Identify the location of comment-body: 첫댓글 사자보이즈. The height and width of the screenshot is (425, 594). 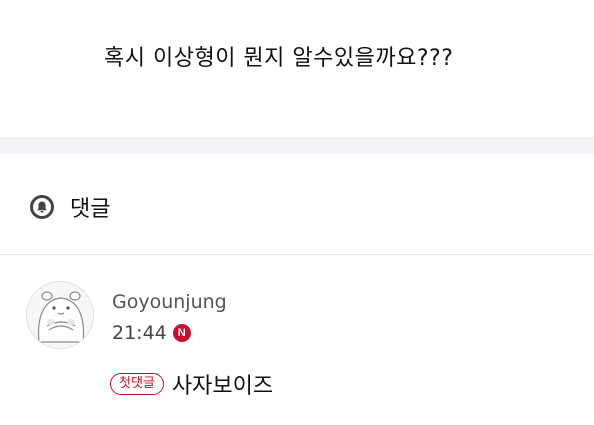
(191, 384).